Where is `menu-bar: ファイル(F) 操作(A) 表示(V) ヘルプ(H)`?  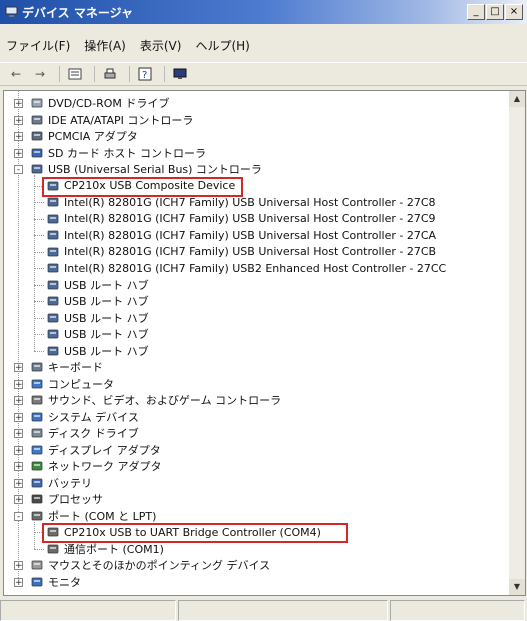
menu-bar: ファイル(F) 操作(A) 表示(V) ヘルプ(H) is located at coordinates (263, 45).